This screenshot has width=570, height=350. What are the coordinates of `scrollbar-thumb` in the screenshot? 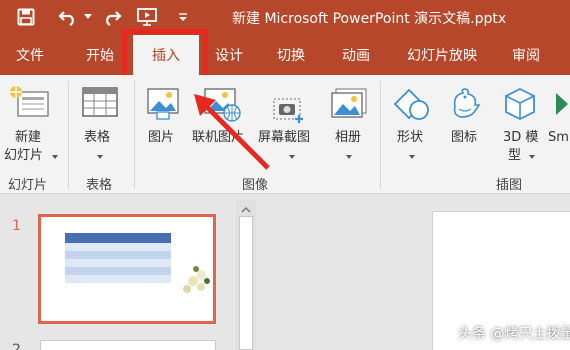 It's located at (246, 283).